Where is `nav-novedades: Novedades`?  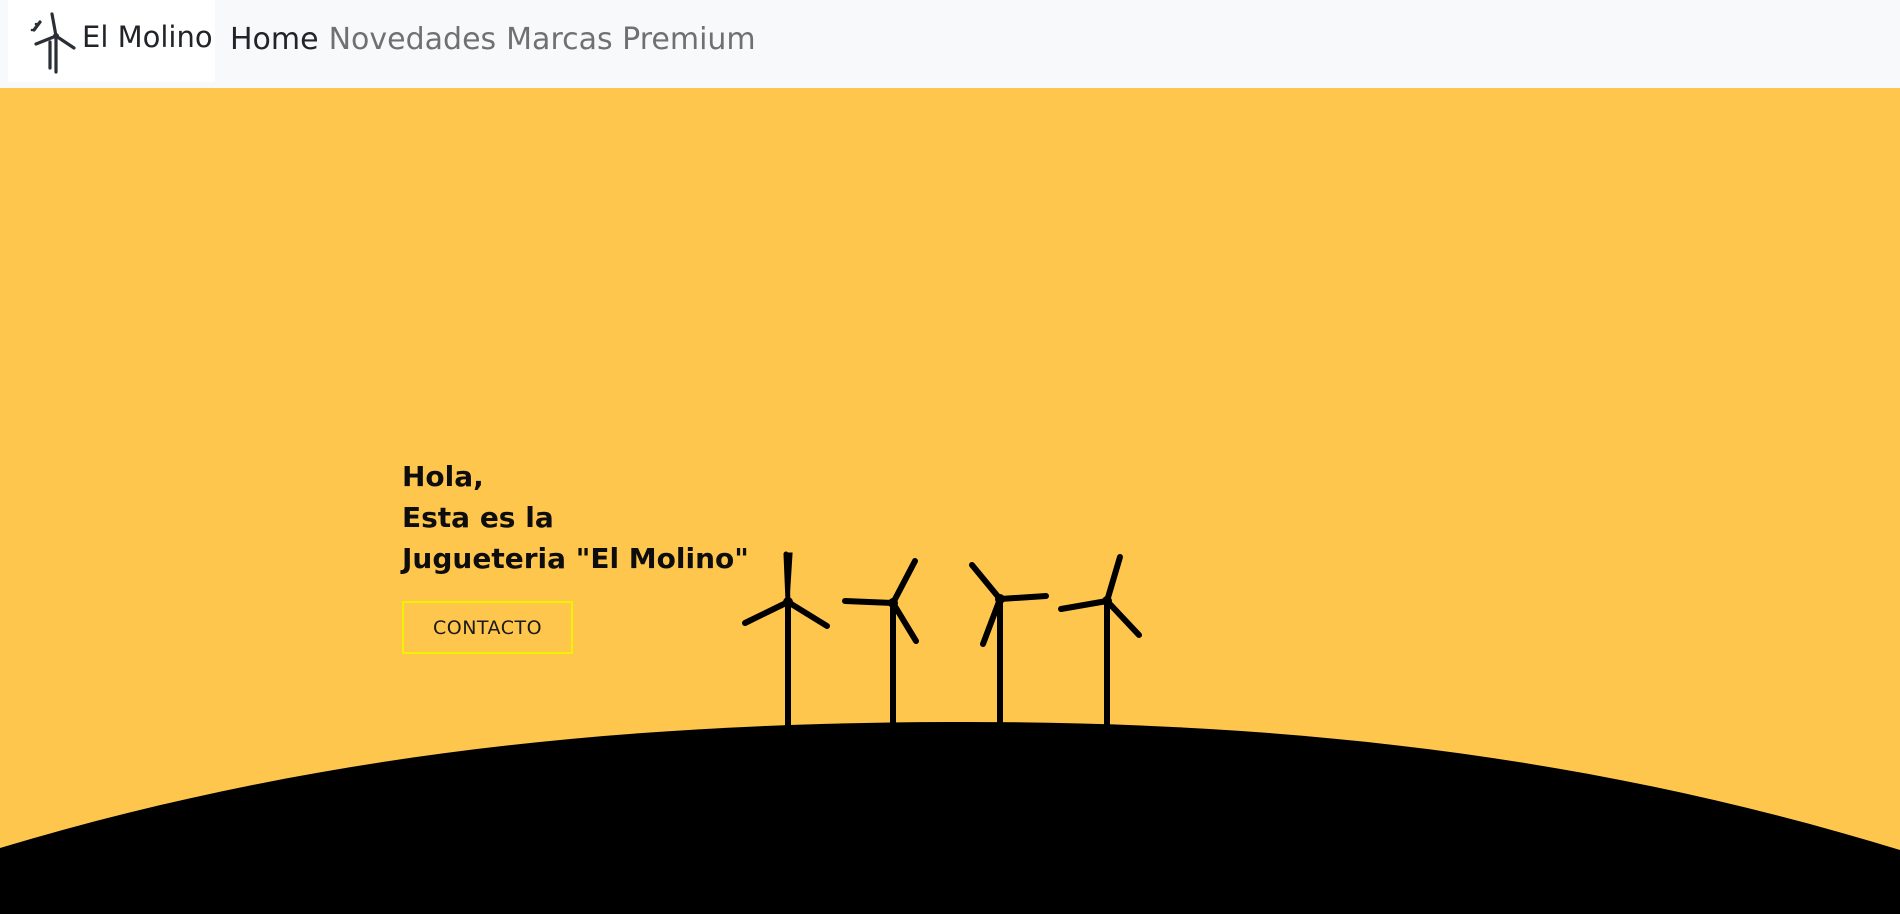
nav-novedades: Novedades is located at coordinates (413, 39).